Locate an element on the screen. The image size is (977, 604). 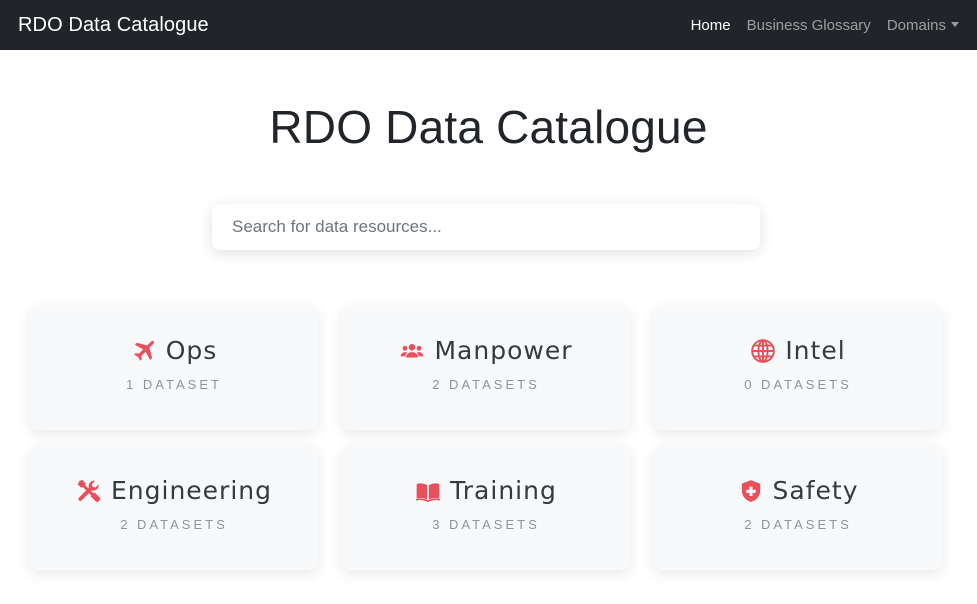
search-box is located at coordinates (486, 227).